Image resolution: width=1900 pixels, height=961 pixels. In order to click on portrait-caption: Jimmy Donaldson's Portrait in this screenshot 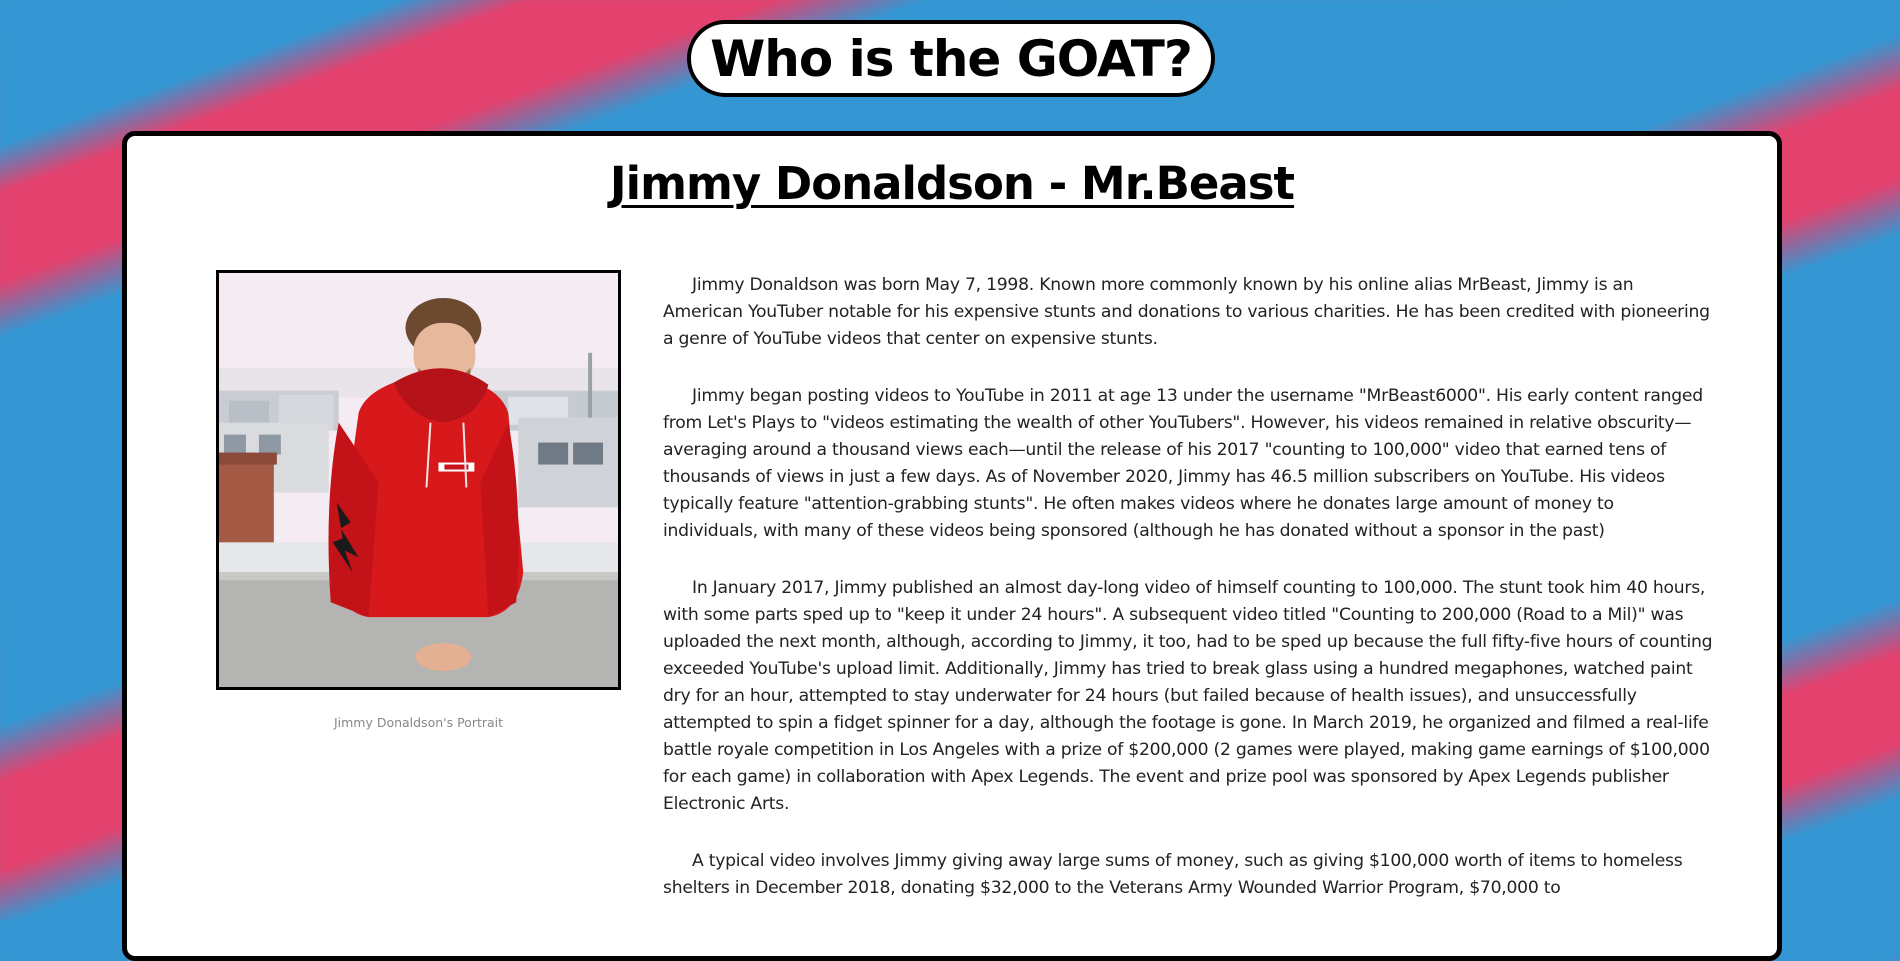, I will do `click(418, 722)`.